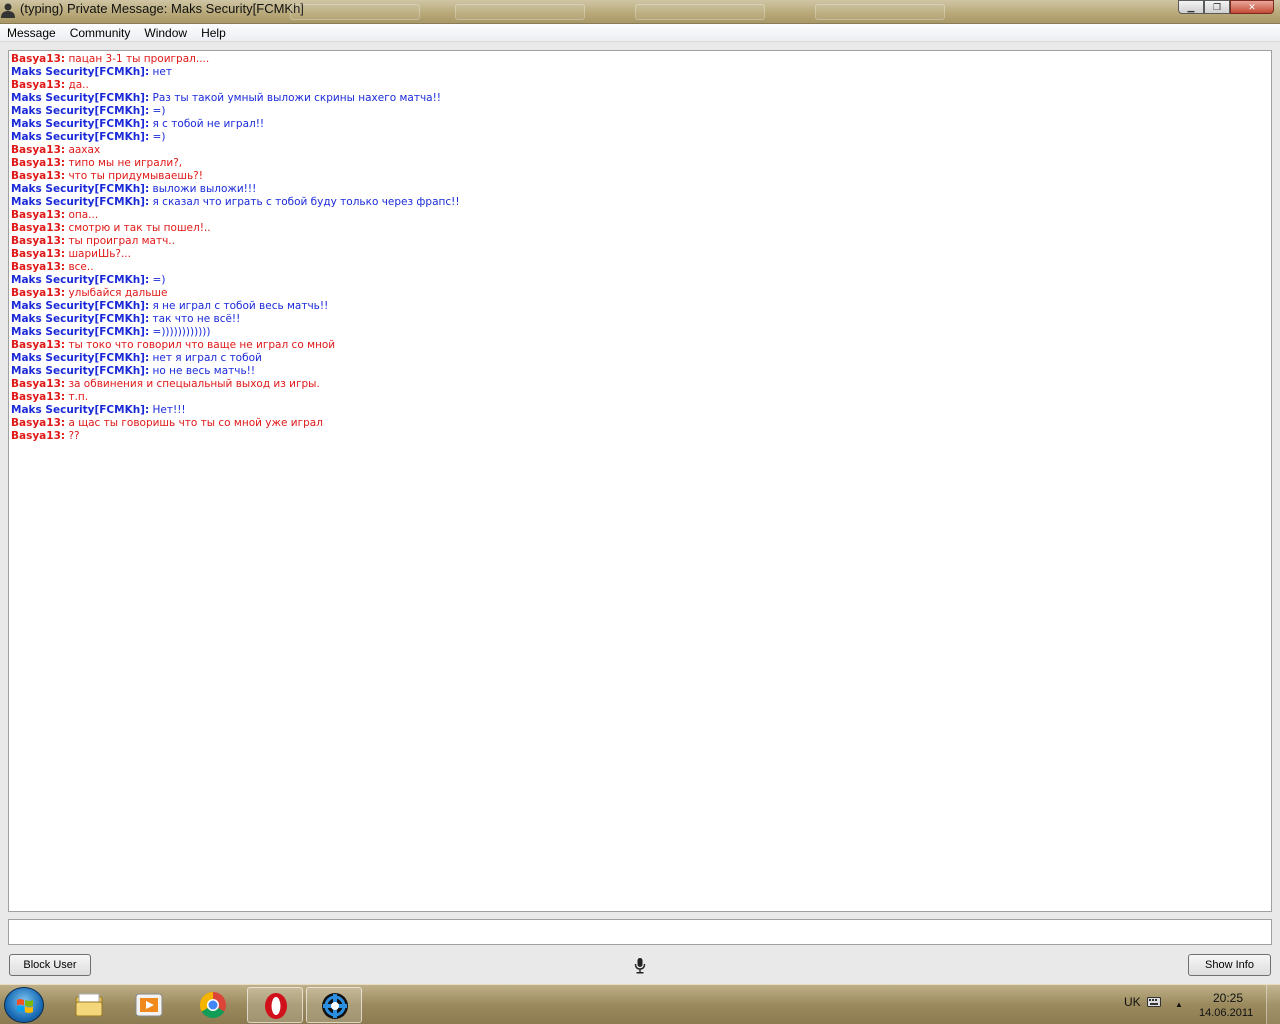 This screenshot has height=1024, width=1280. What do you see at coordinates (640, 267) in the screenshot?
I see `chat-message: Basya13: все..` at bounding box center [640, 267].